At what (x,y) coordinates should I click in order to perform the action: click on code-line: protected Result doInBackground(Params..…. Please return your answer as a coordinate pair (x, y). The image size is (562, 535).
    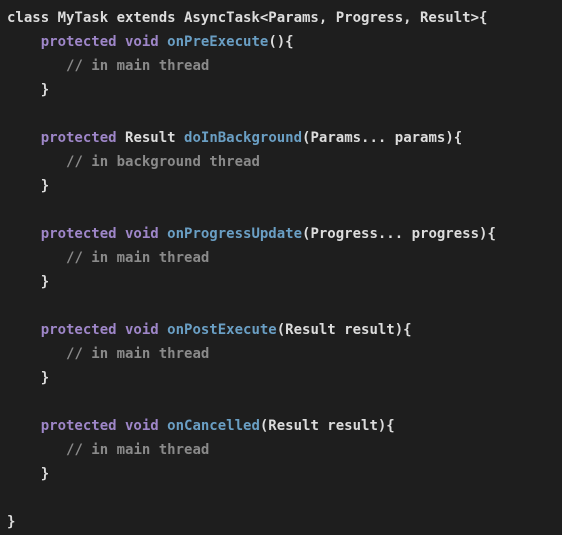
    Looking at the image, I should click on (284, 138).